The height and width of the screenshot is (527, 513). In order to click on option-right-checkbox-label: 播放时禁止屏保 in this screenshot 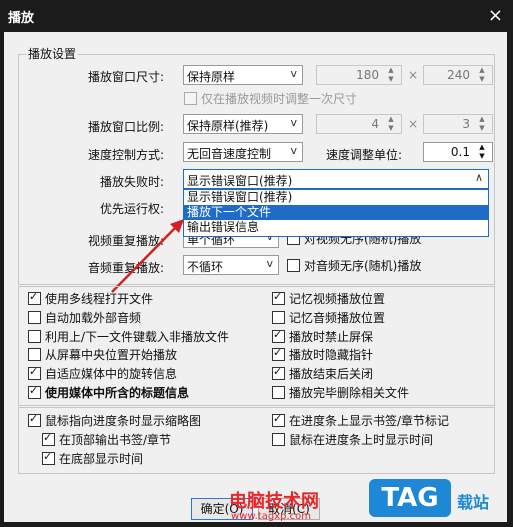, I will do `click(331, 336)`.